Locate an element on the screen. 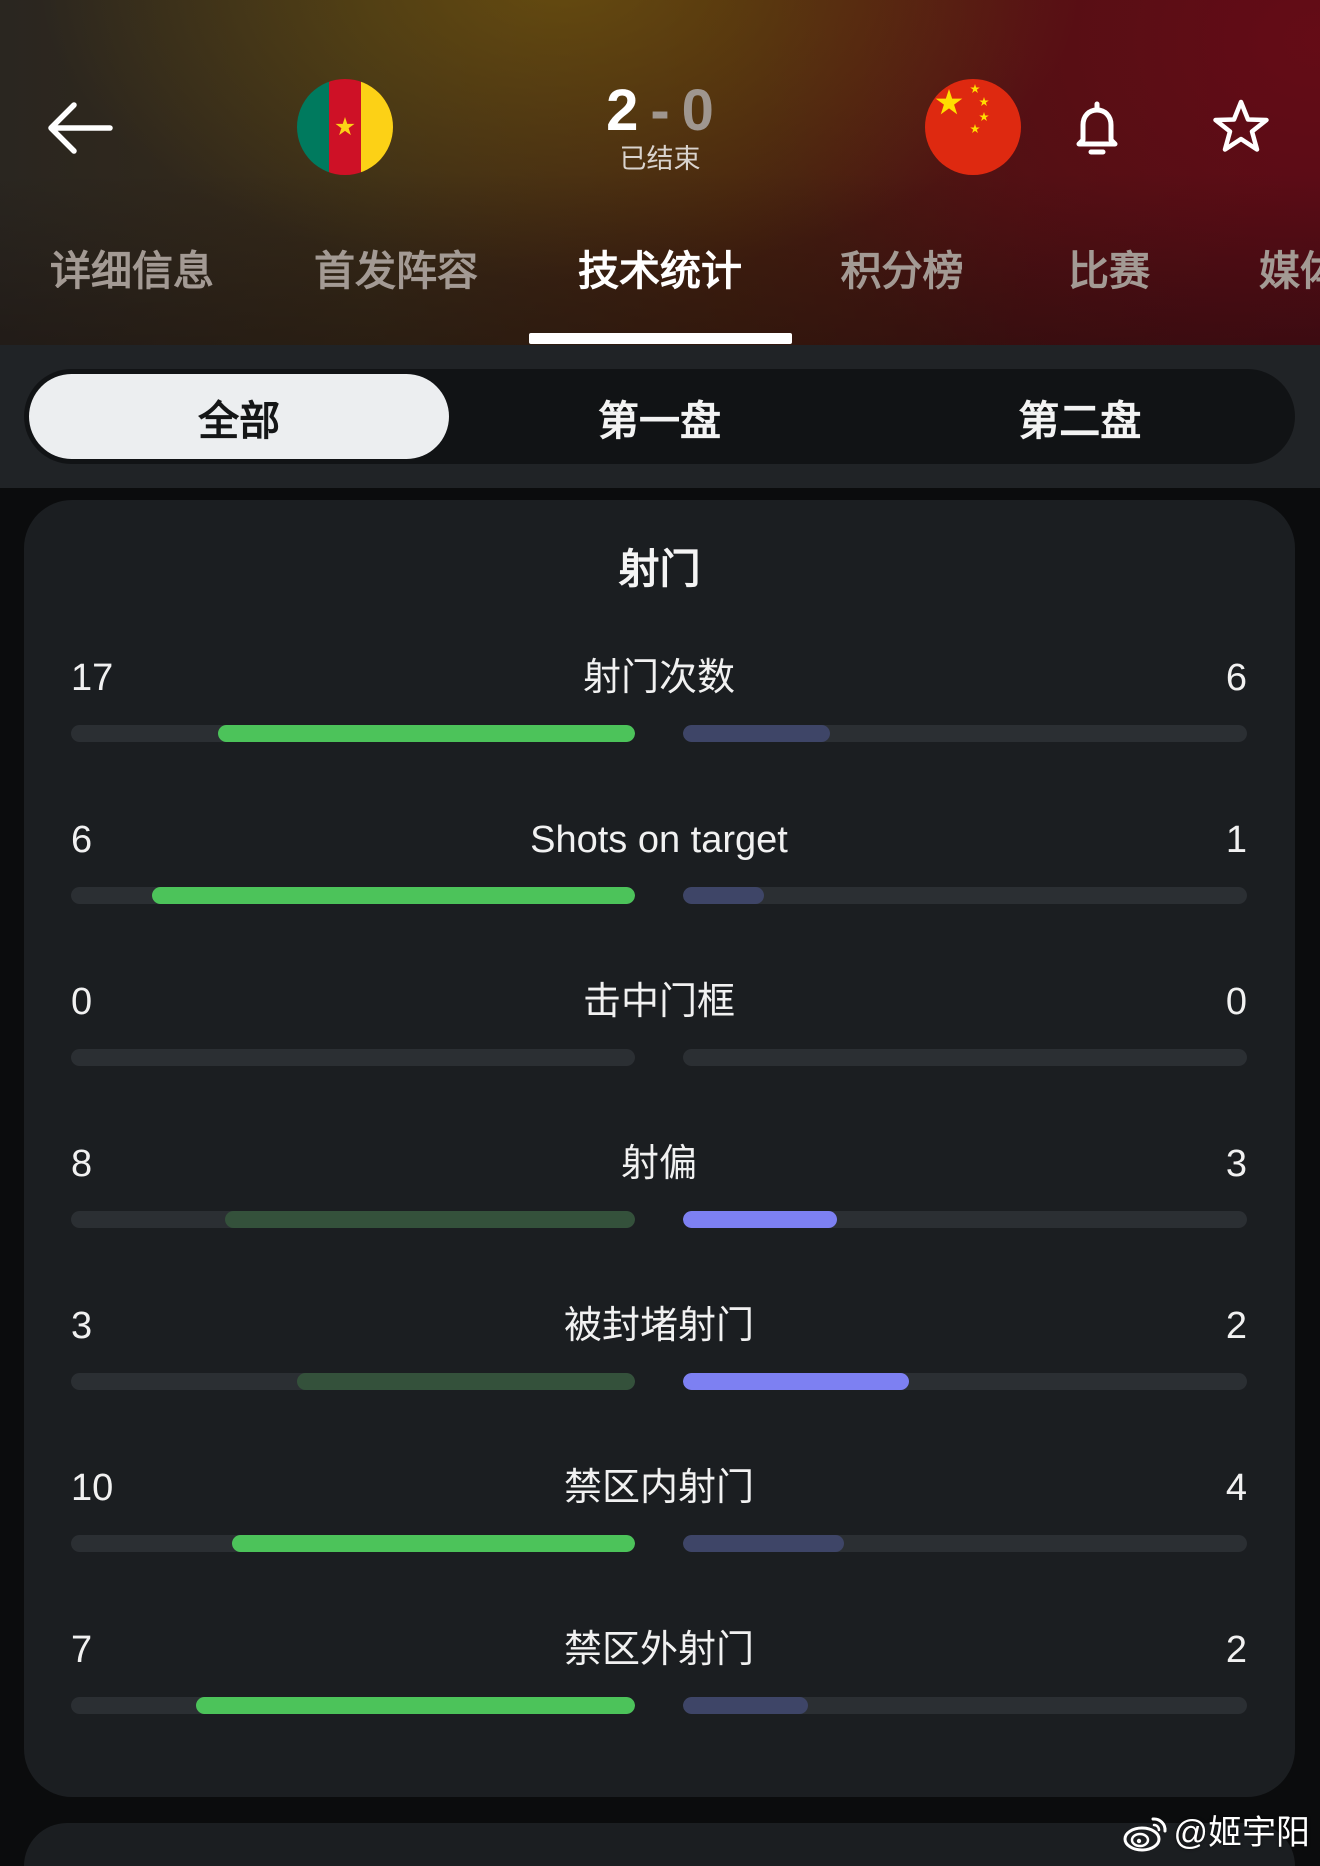  away-value: 0 is located at coordinates (1236, 1002).